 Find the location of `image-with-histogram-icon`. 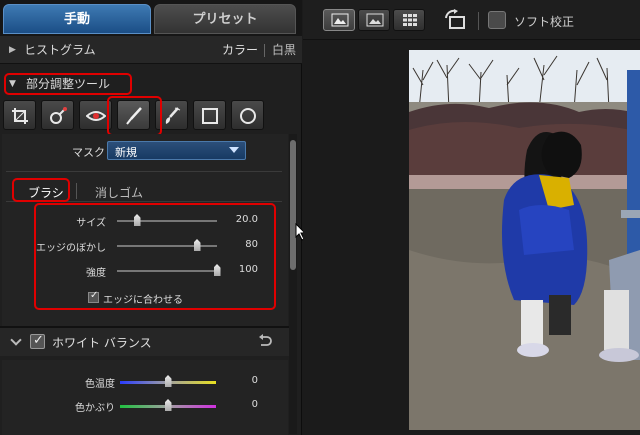

image-with-histogram-icon is located at coordinates (340, 20).